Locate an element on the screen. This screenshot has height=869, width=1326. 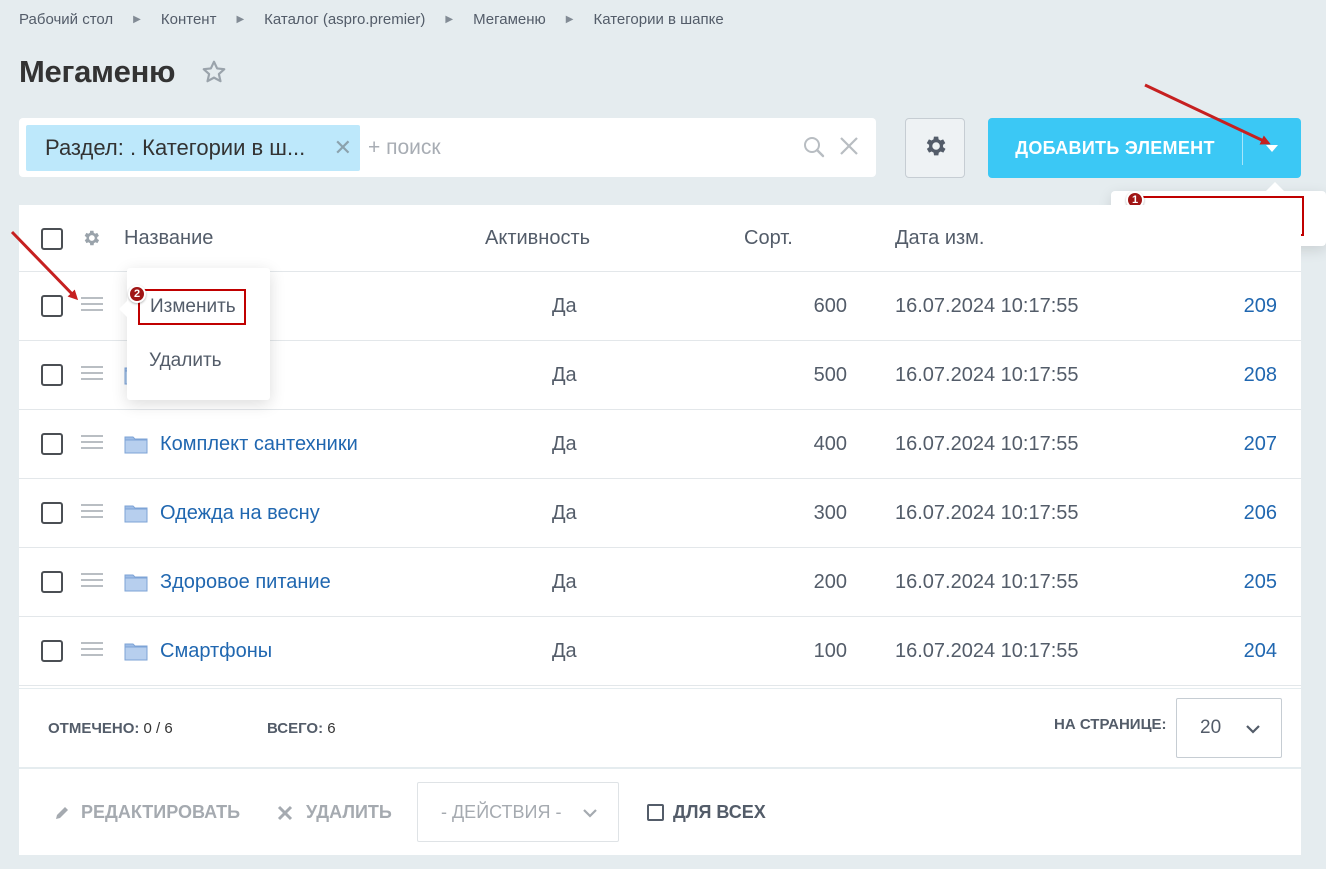
apply-to-all-checkbox: ДЛЯ ВСЕХ is located at coordinates (706, 812).